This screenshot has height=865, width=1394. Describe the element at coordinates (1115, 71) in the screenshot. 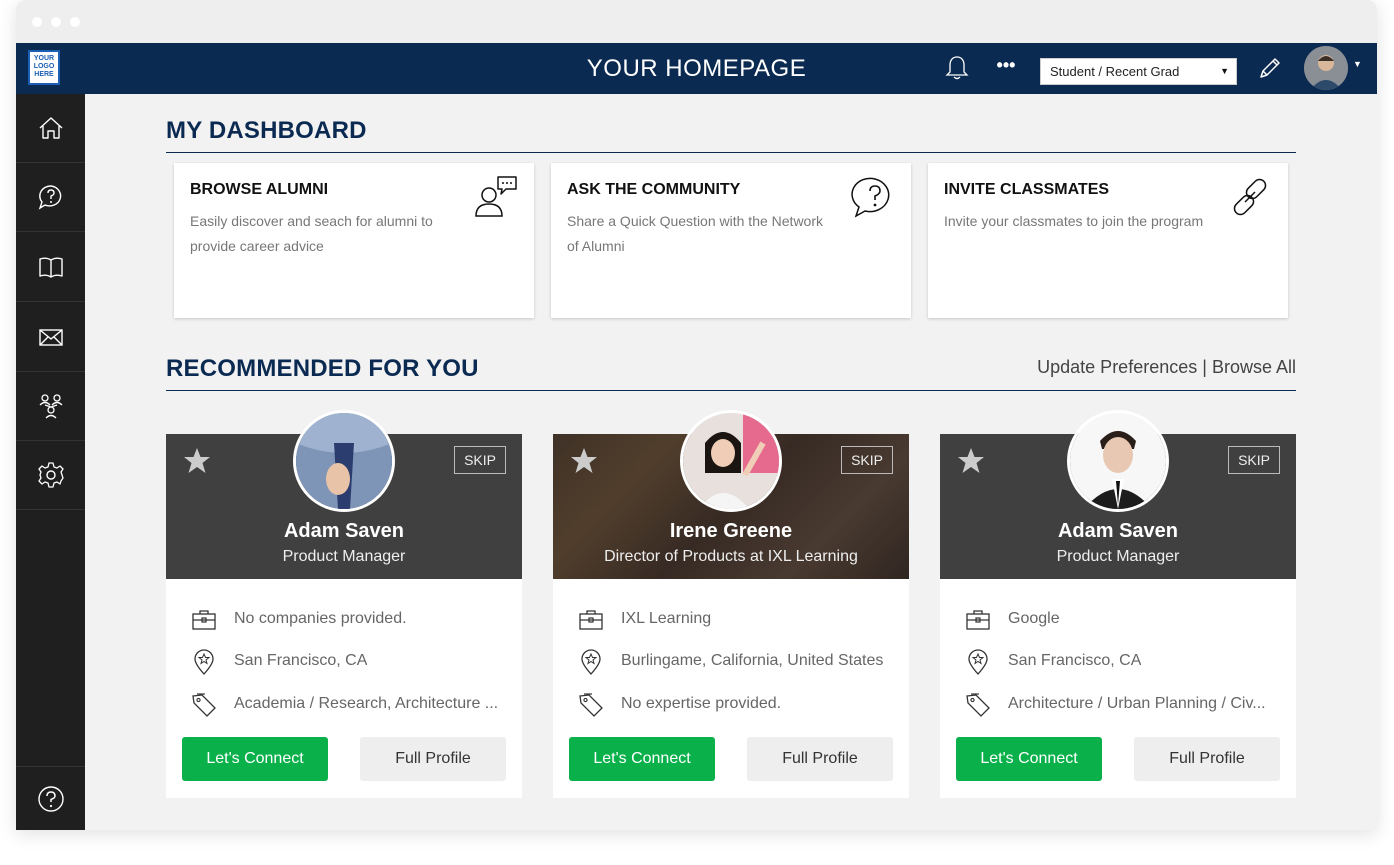

I see `role-select-value: Student / Recent Grad` at that location.